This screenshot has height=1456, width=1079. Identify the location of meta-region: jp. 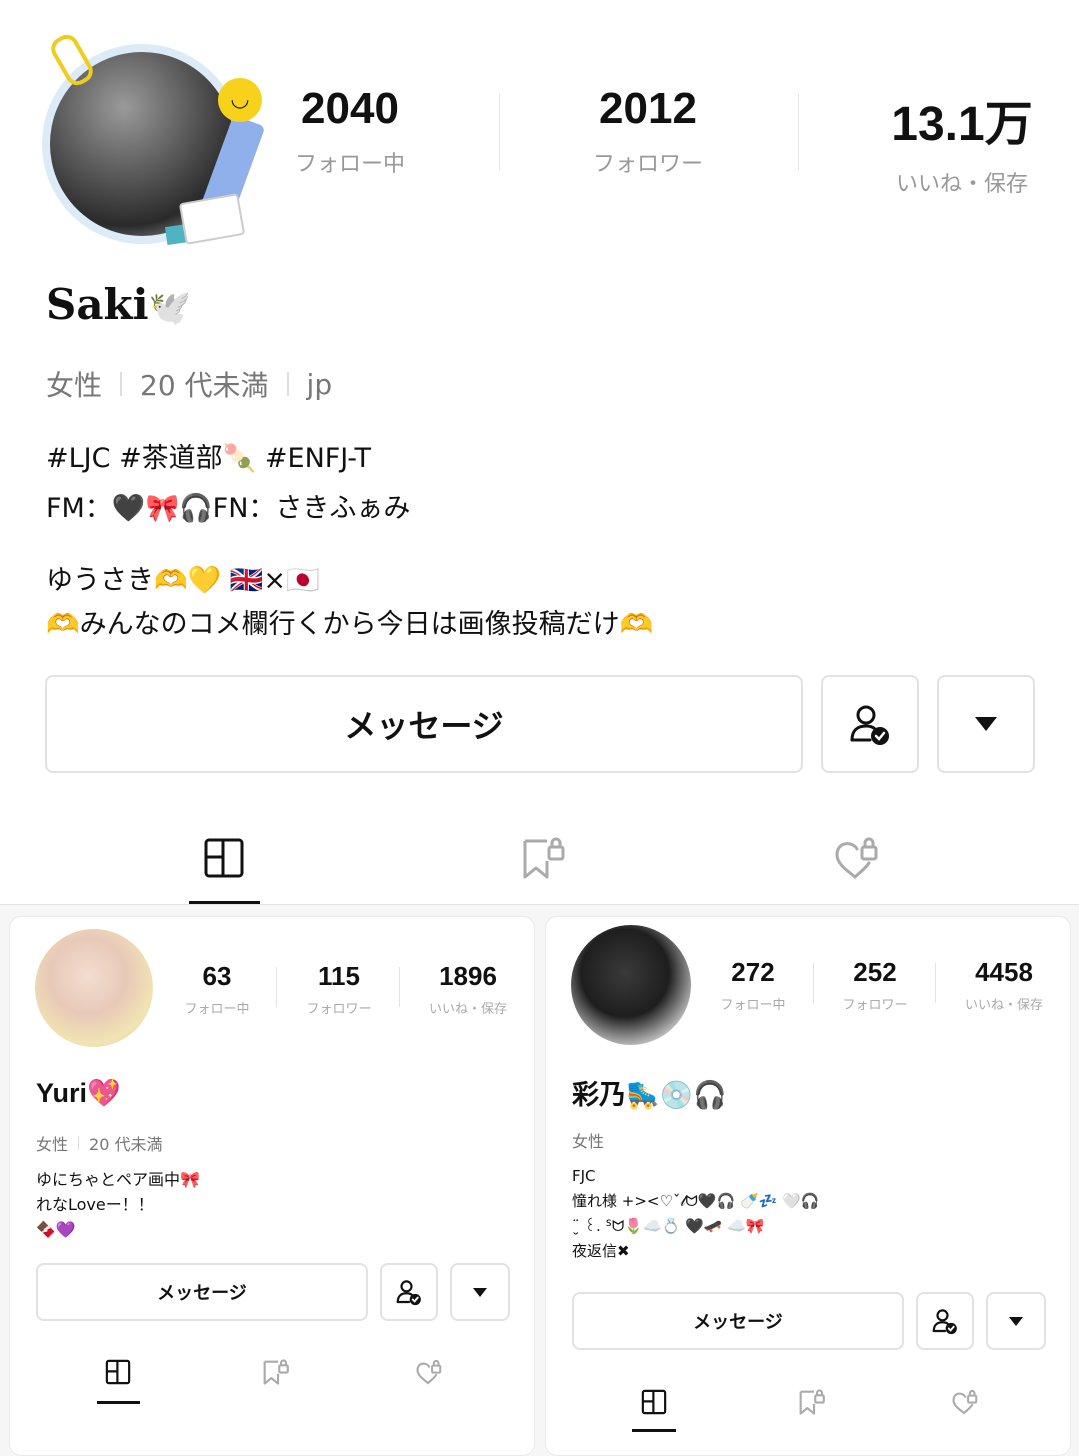
(319, 384).